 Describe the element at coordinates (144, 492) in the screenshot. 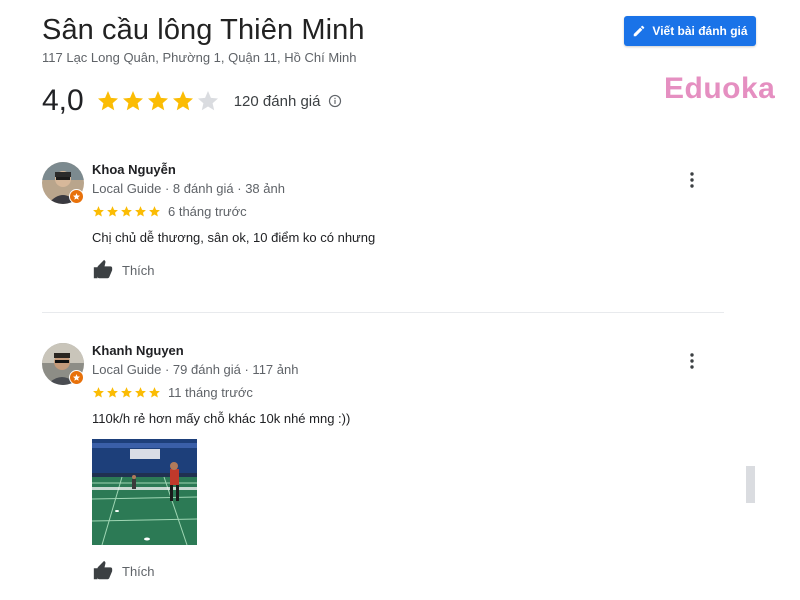

I see `review-photo` at that location.